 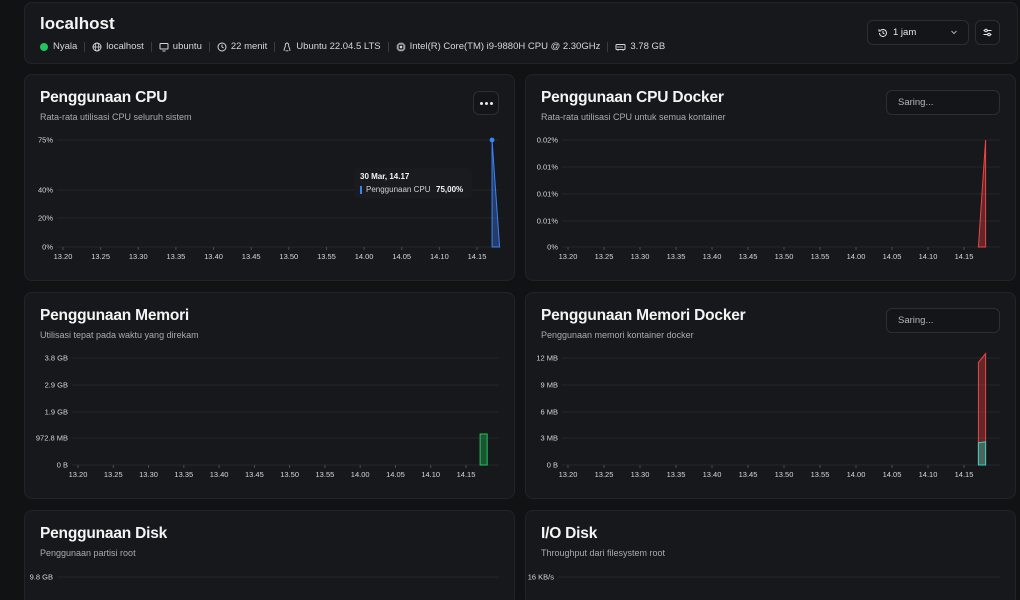 I want to click on series-swatch, so click(x=361, y=189).